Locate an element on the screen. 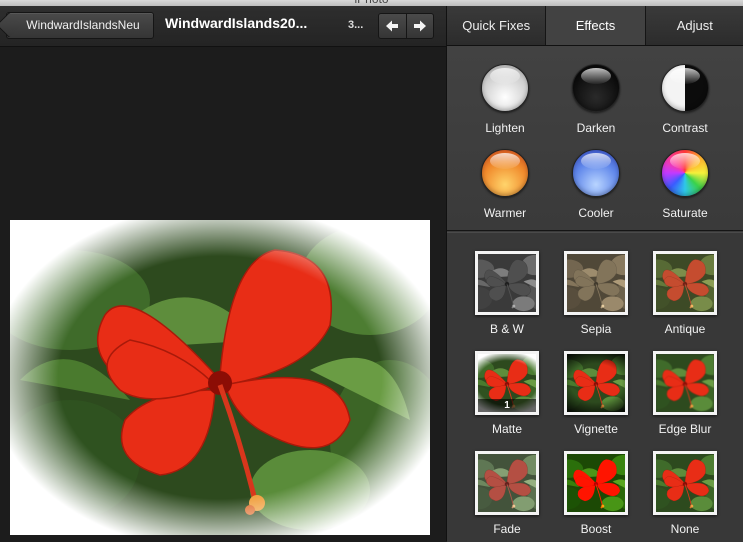 The image size is (743, 542). lighten-orb-icon is located at coordinates (505, 88).